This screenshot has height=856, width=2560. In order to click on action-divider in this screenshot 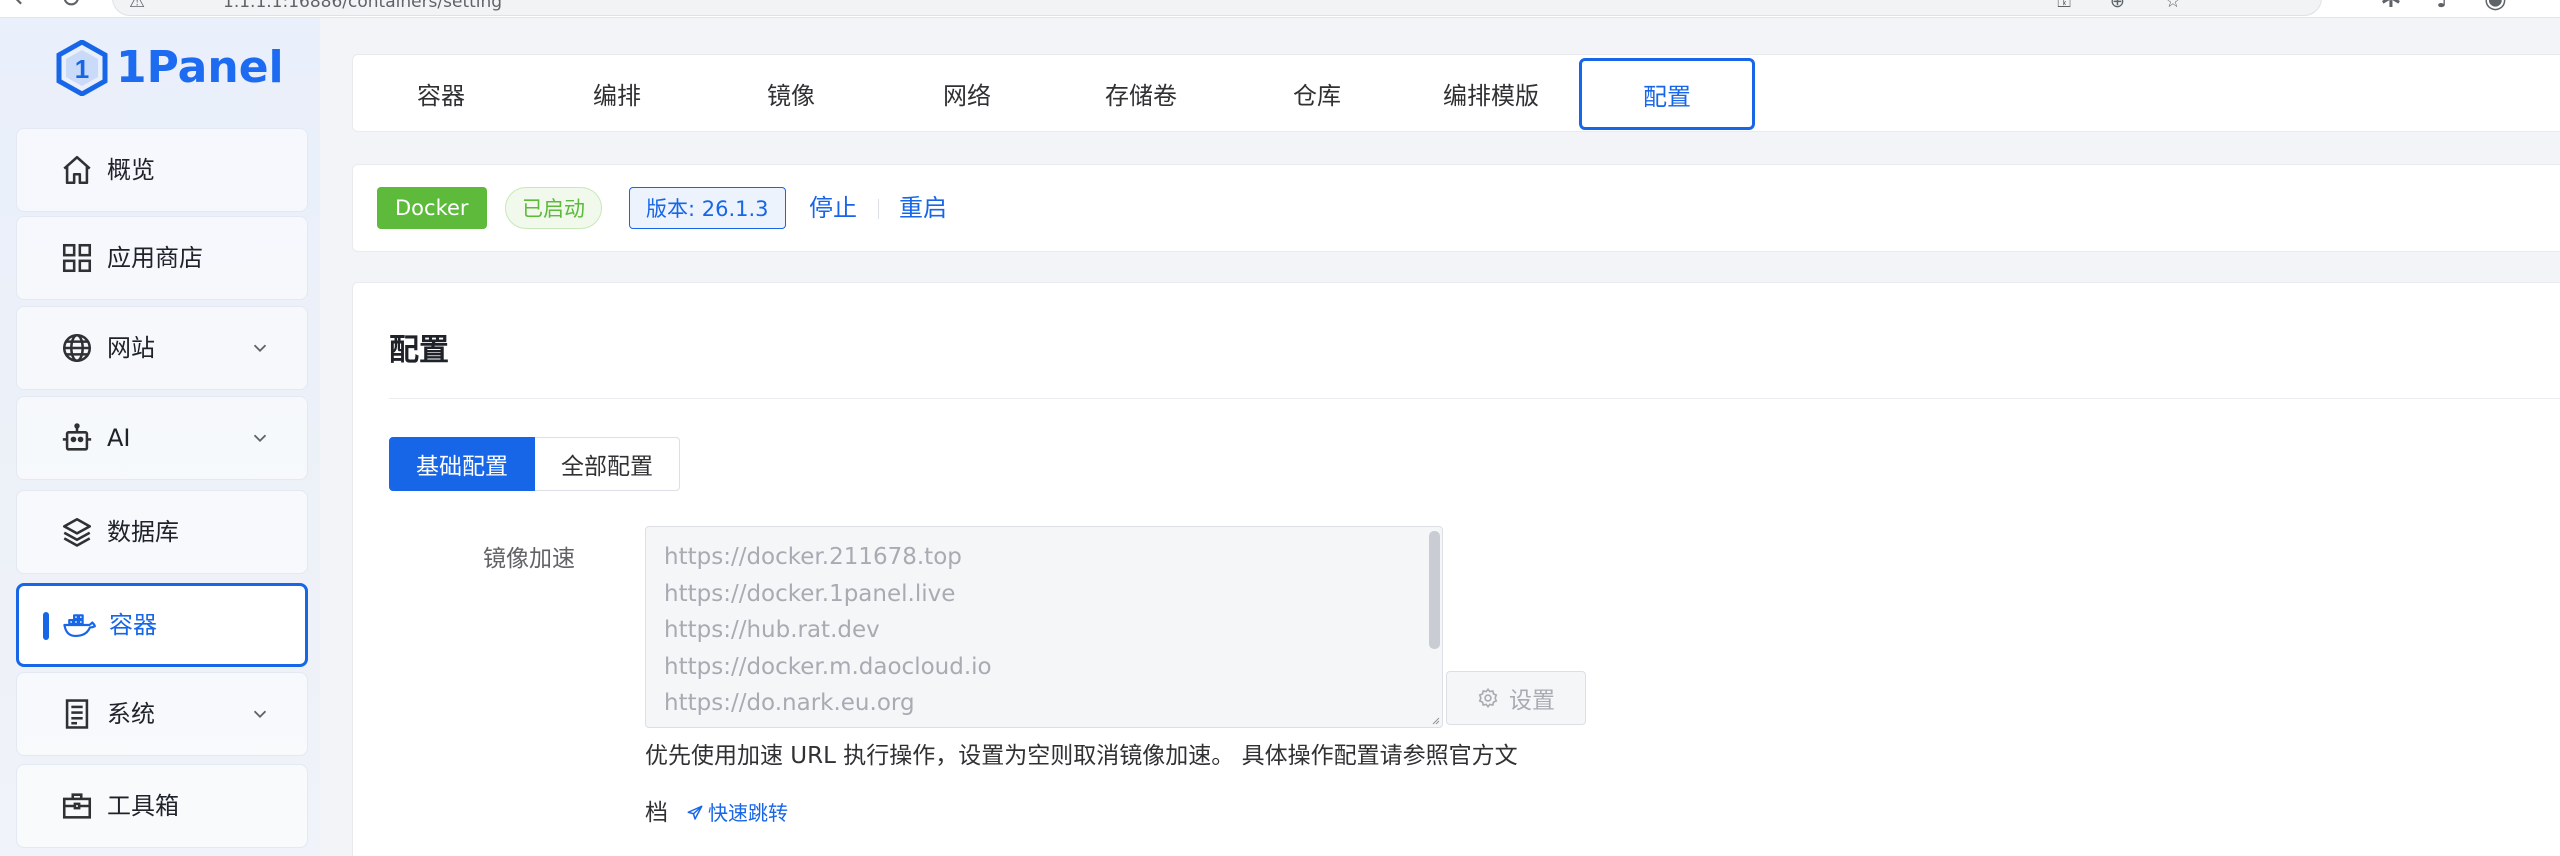, I will do `click(878, 209)`.